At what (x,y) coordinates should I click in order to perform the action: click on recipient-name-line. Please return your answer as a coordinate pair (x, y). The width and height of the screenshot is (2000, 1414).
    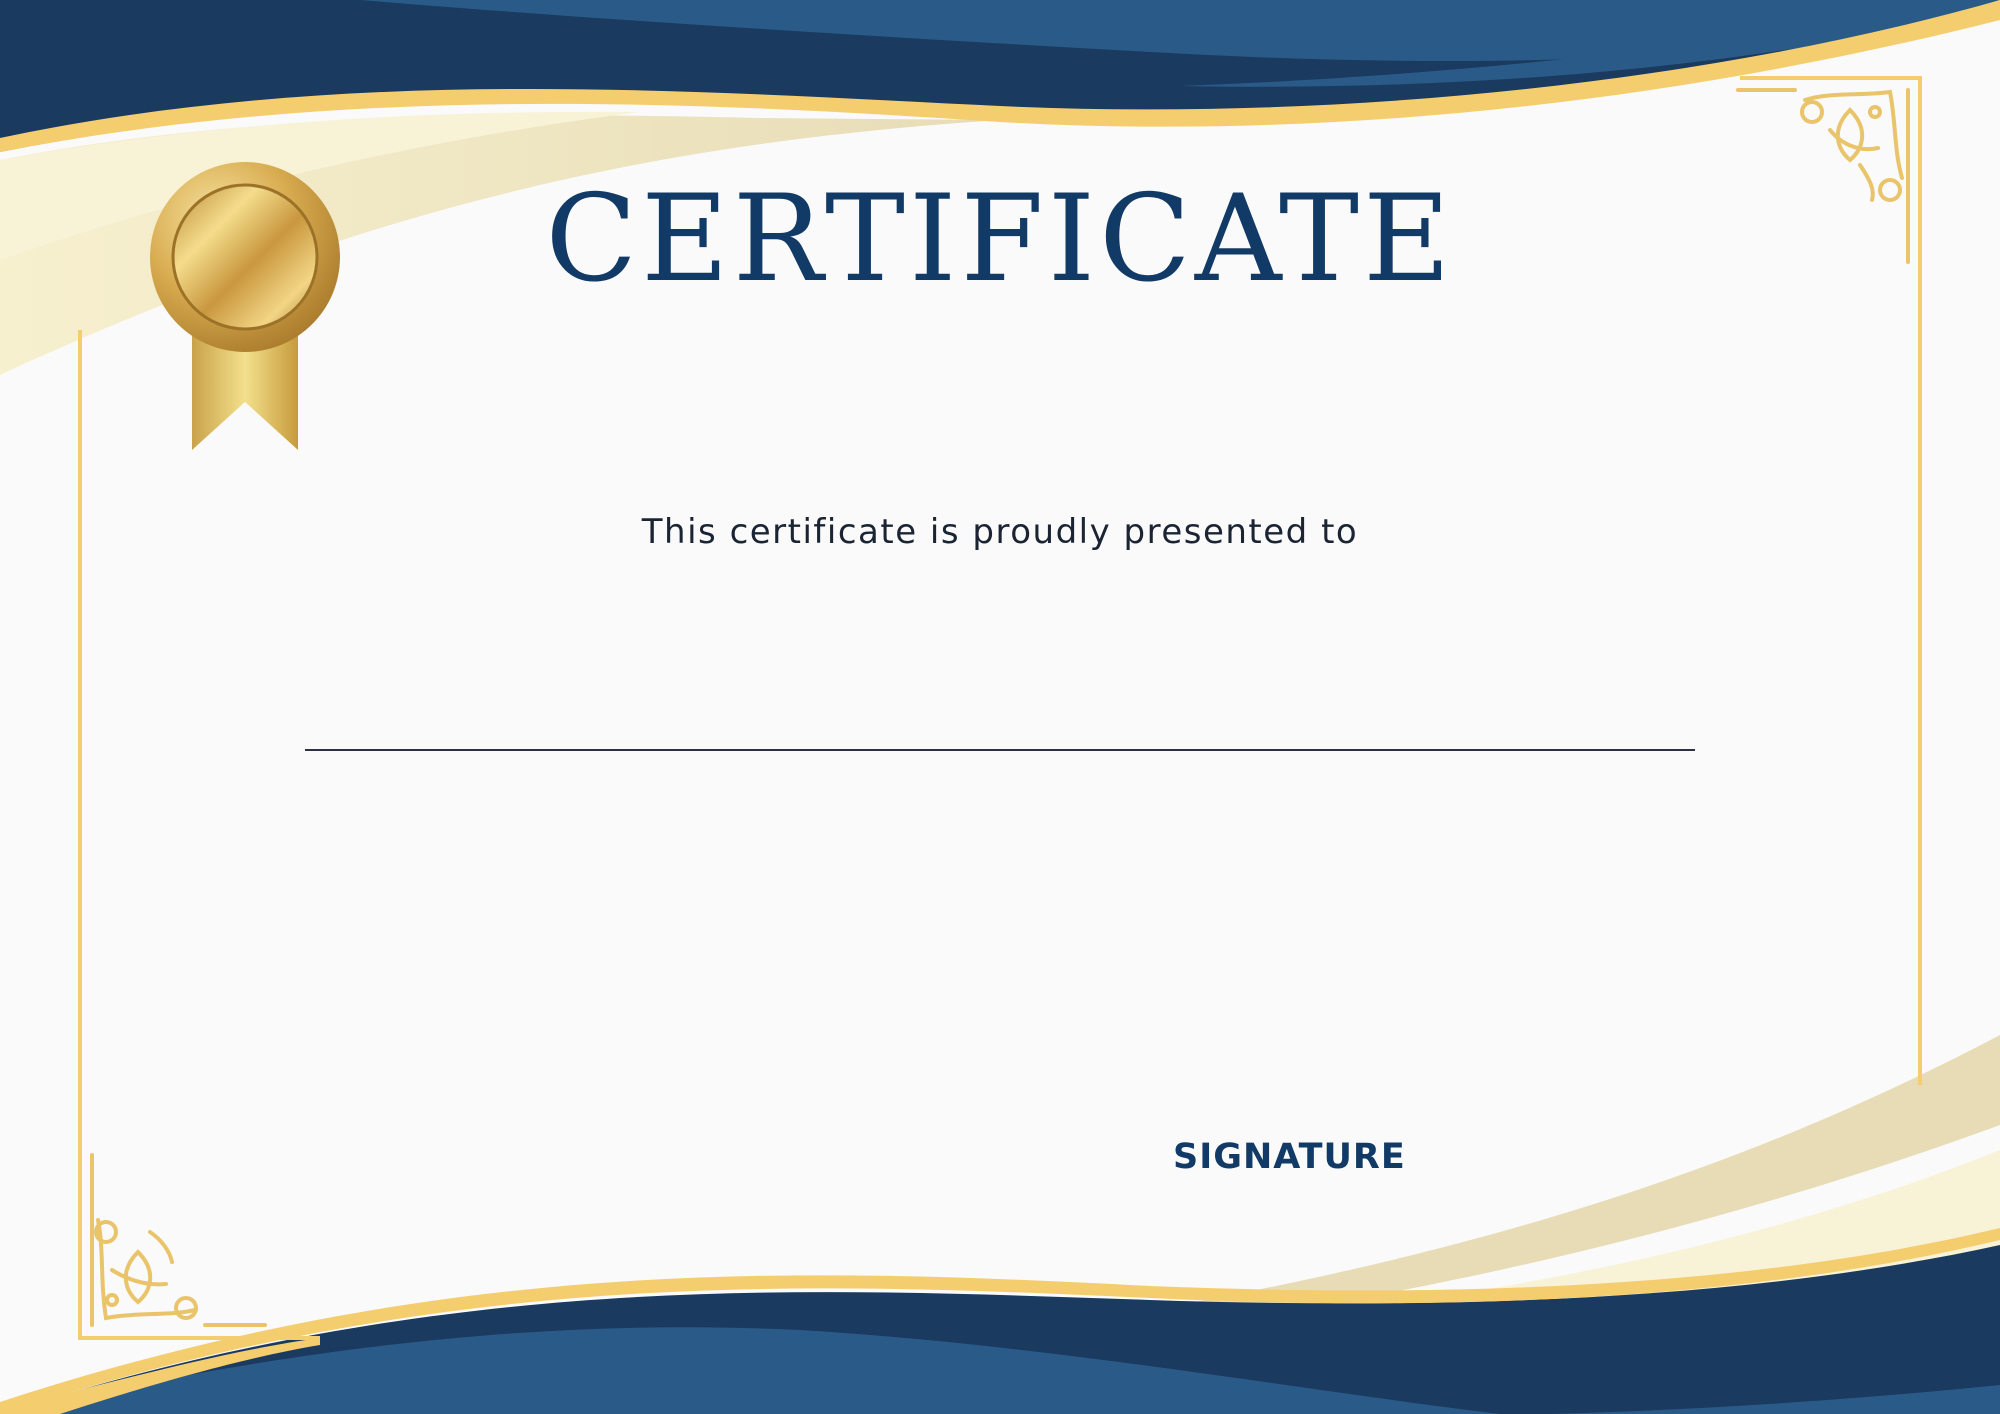
    Looking at the image, I should click on (1000, 750).